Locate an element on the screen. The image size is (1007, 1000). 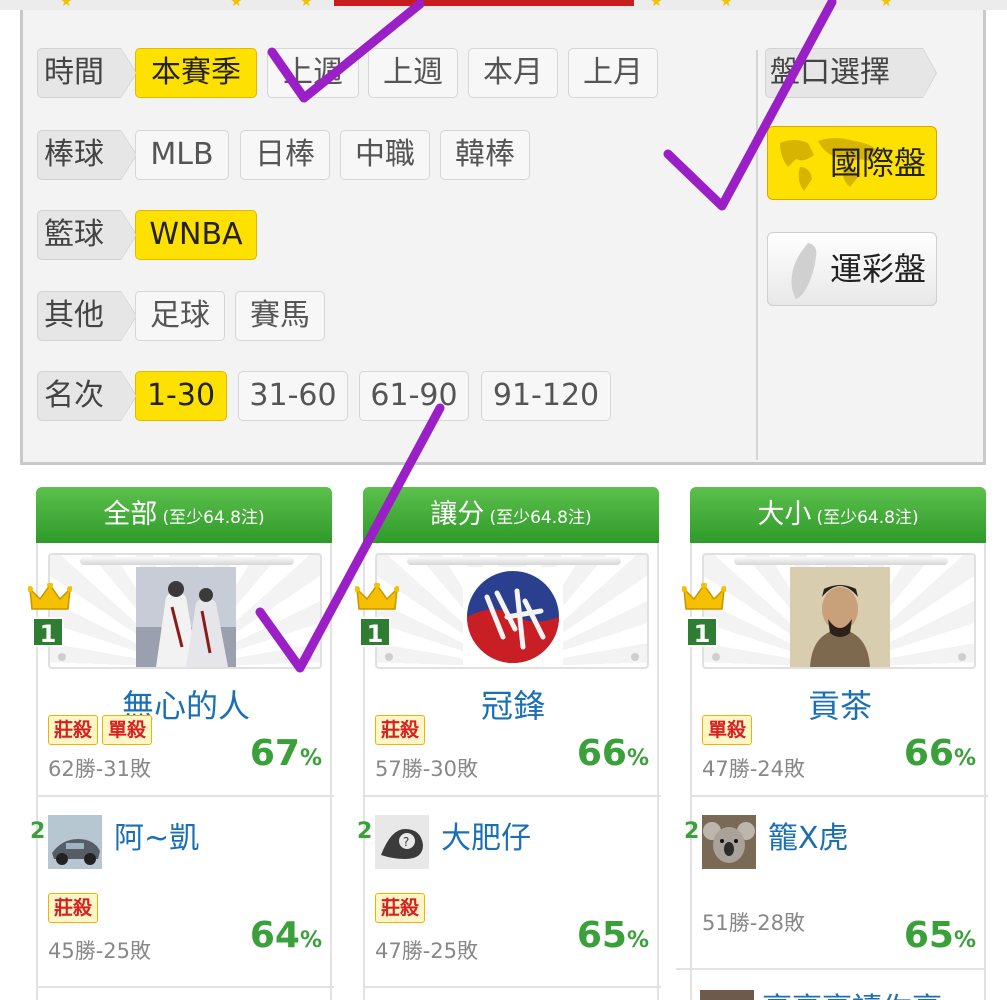
win-percentage: 65% is located at coordinates (613, 935).